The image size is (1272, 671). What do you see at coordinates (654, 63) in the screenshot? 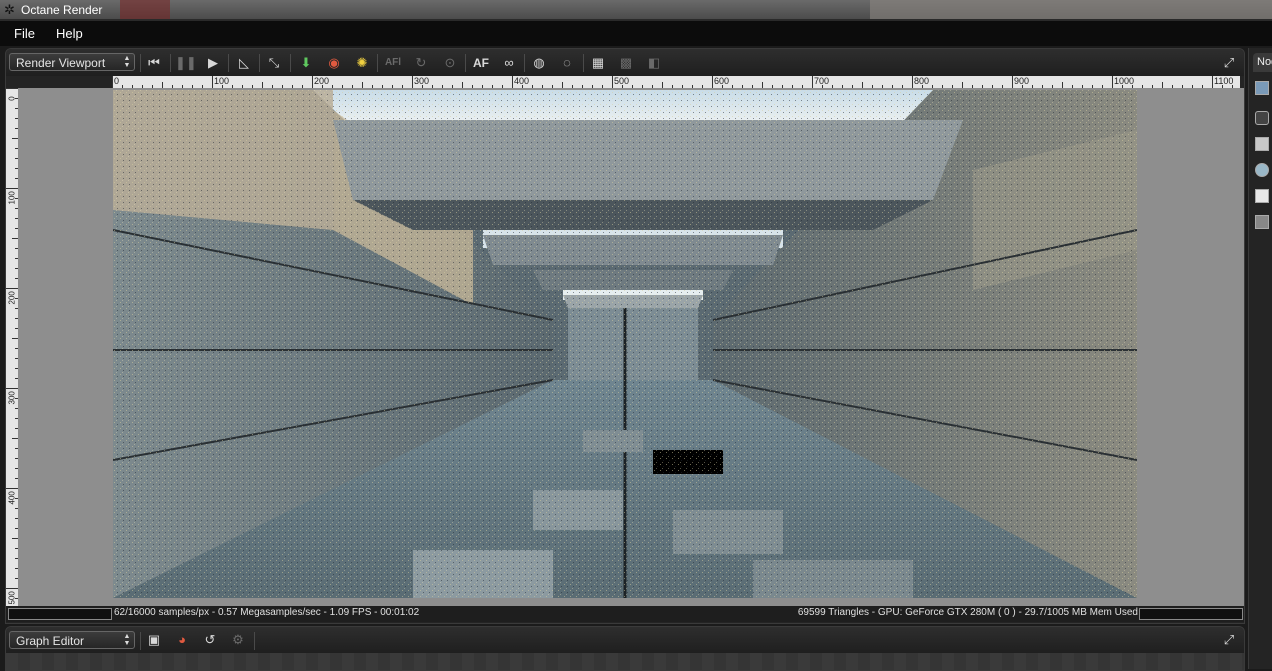
I see `checker-alpha-icon: ◧` at bounding box center [654, 63].